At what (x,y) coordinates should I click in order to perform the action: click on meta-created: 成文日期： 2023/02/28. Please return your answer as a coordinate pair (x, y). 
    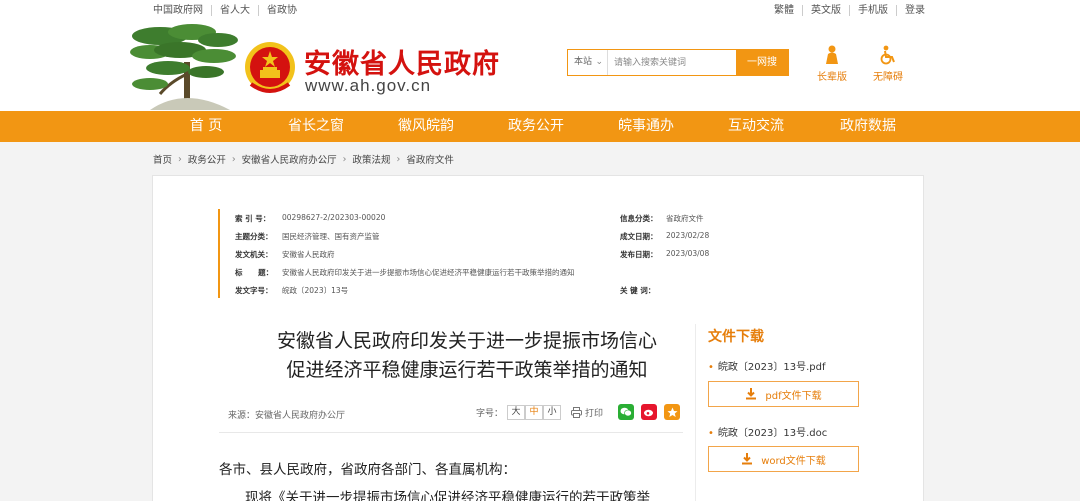
    Looking at the image, I should click on (665, 236).